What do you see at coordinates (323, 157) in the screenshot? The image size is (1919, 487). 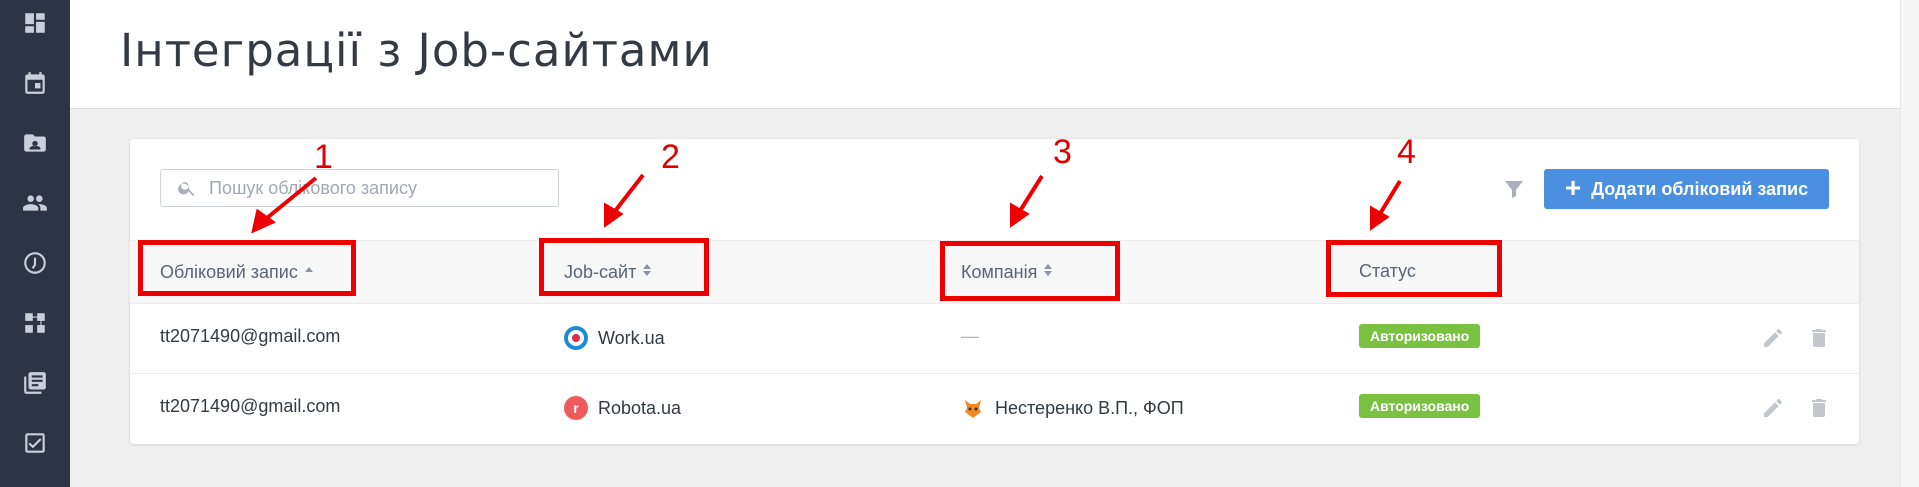 I see `annotation-number-1: 1` at bounding box center [323, 157].